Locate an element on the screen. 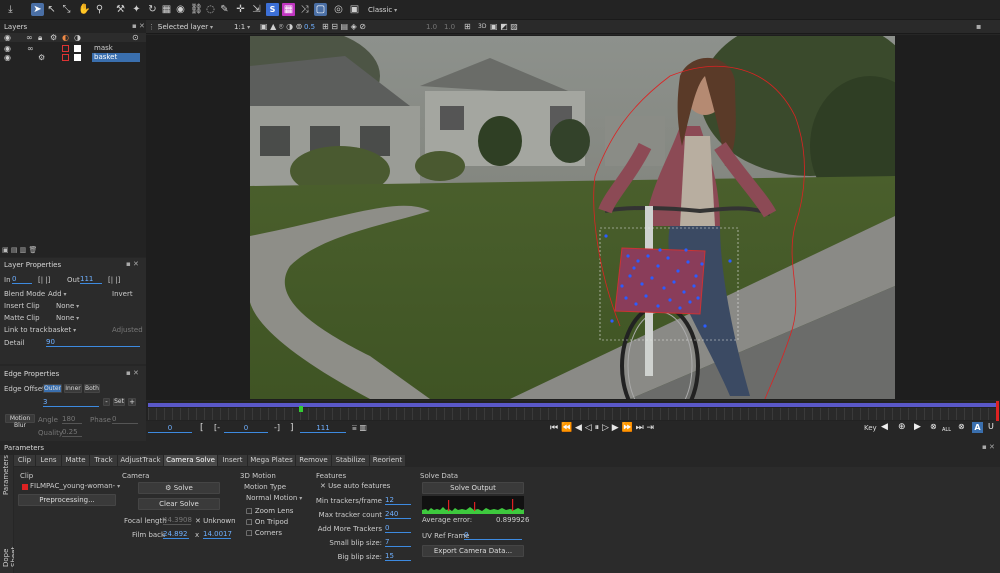  autokey-button: A is located at coordinates (977, 427).